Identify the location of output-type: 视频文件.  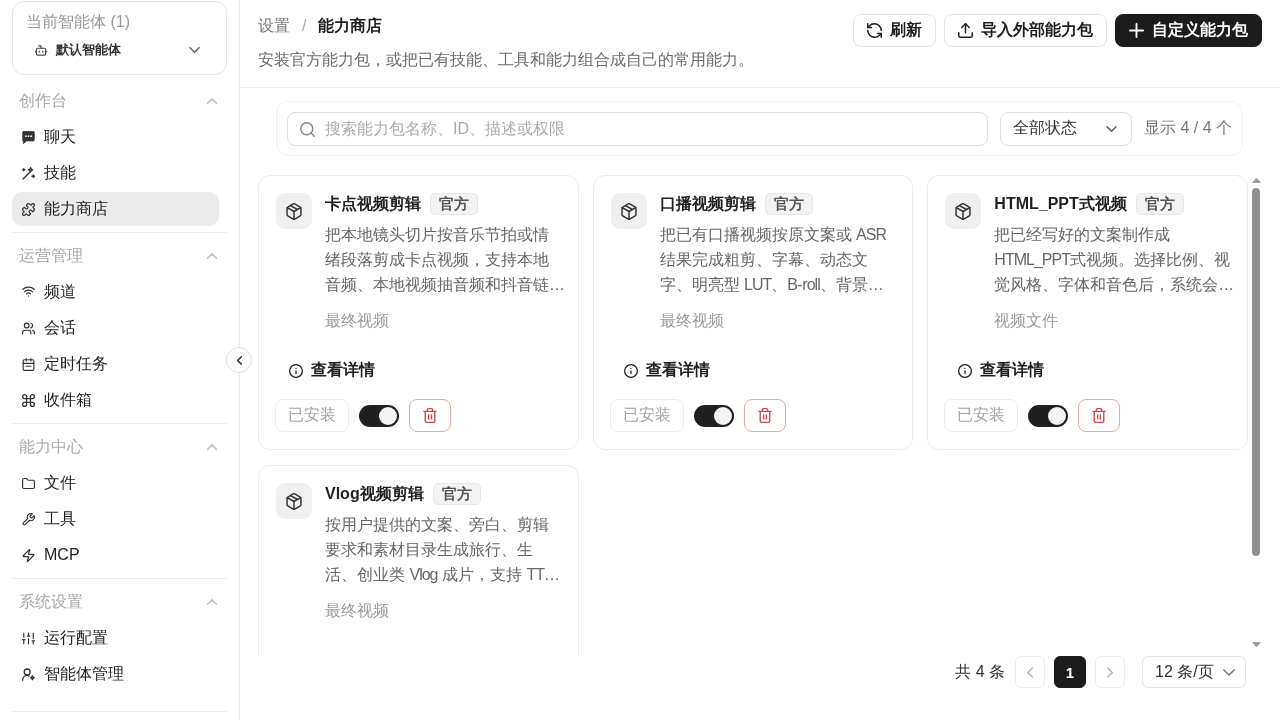
(1026, 321).